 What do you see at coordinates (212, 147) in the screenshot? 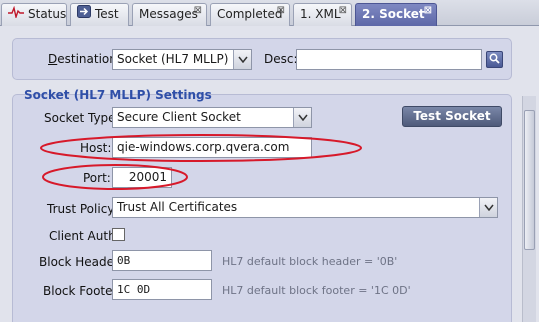
I see `host-input: qie-windows.corp.qvera.com` at bounding box center [212, 147].